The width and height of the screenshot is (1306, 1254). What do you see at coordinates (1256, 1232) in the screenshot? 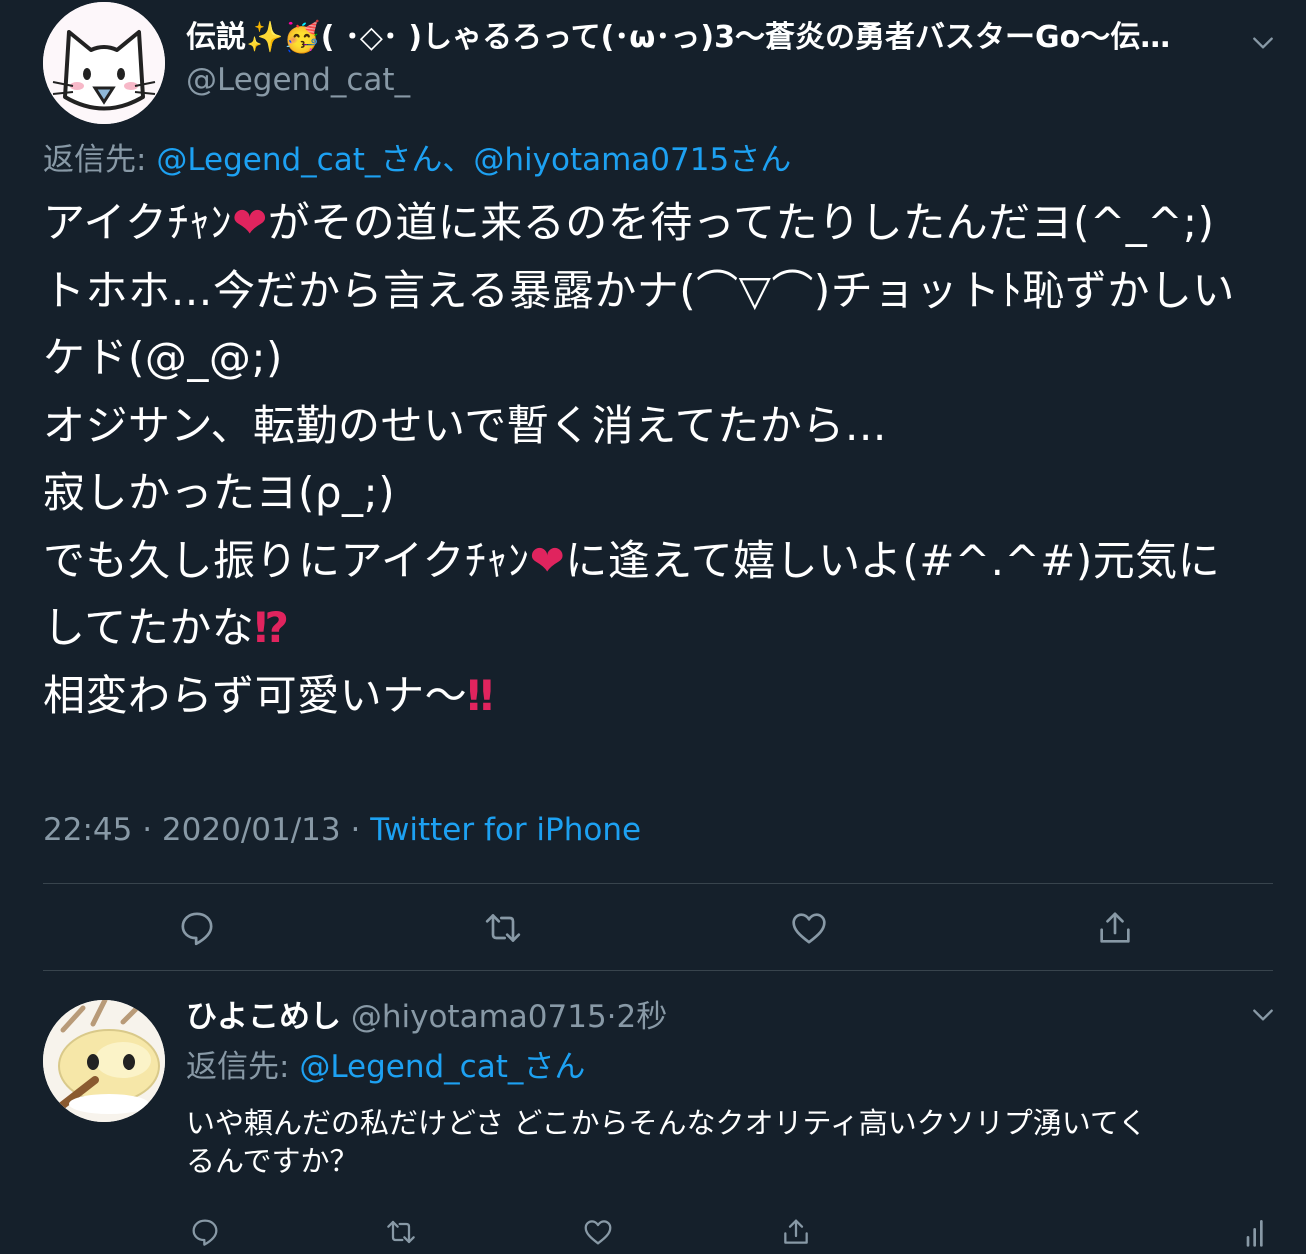
I see `analytics-icon` at bounding box center [1256, 1232].